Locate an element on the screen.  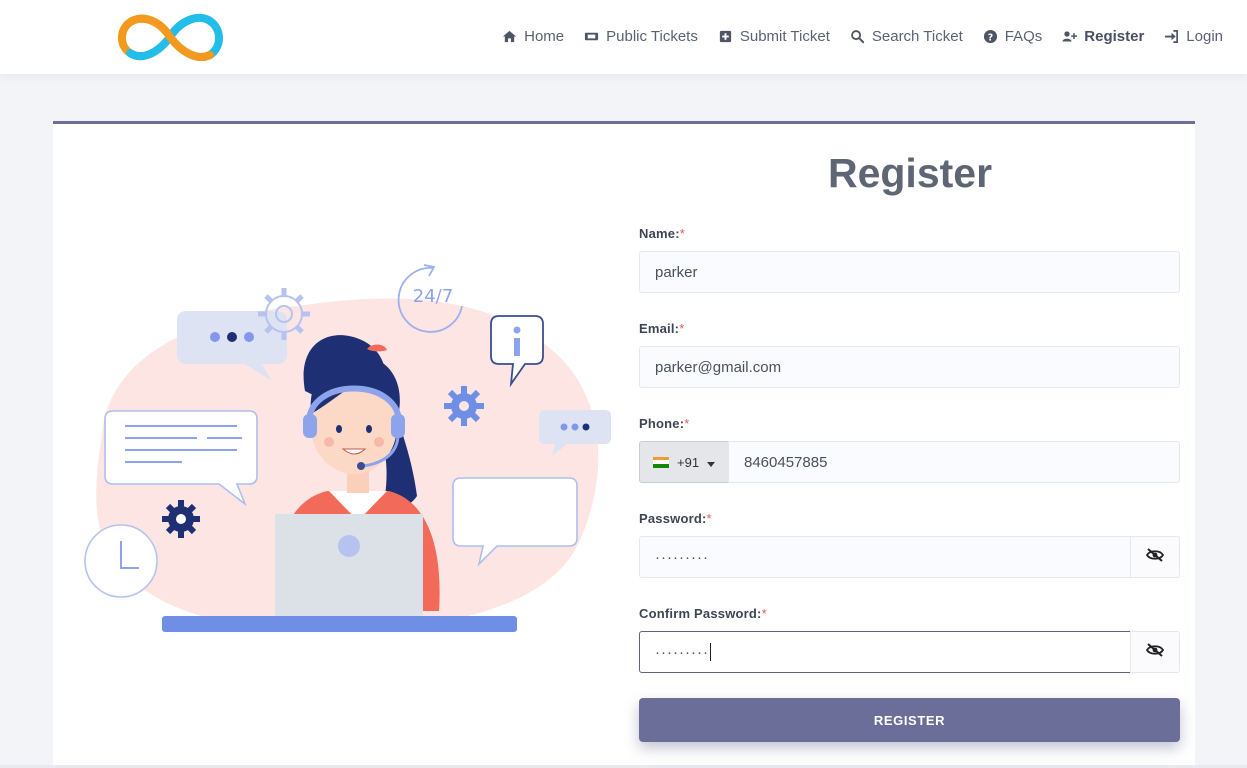
nav-search-ticket: Search Ticket is located at coordinates (906, 36).